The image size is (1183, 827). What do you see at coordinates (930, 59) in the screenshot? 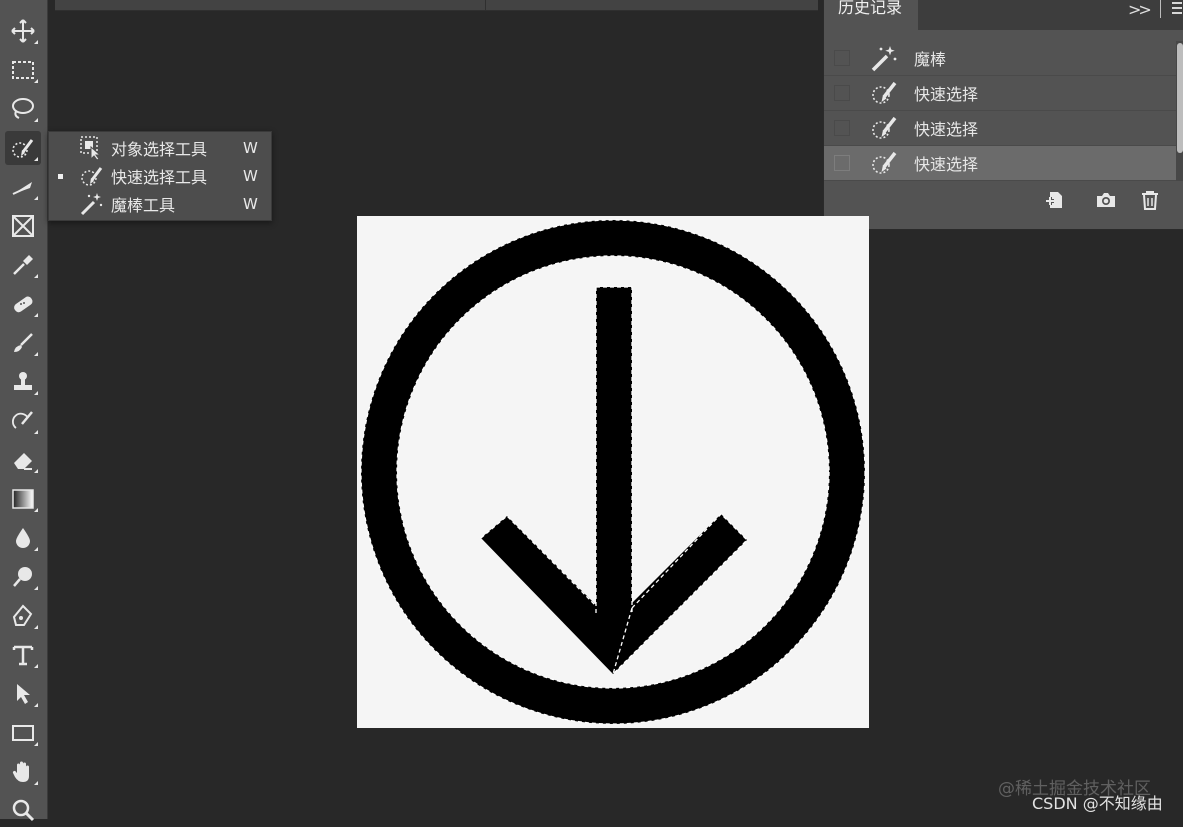
I see `history-item-label: 魔棒` at bounding box center [930, 59].